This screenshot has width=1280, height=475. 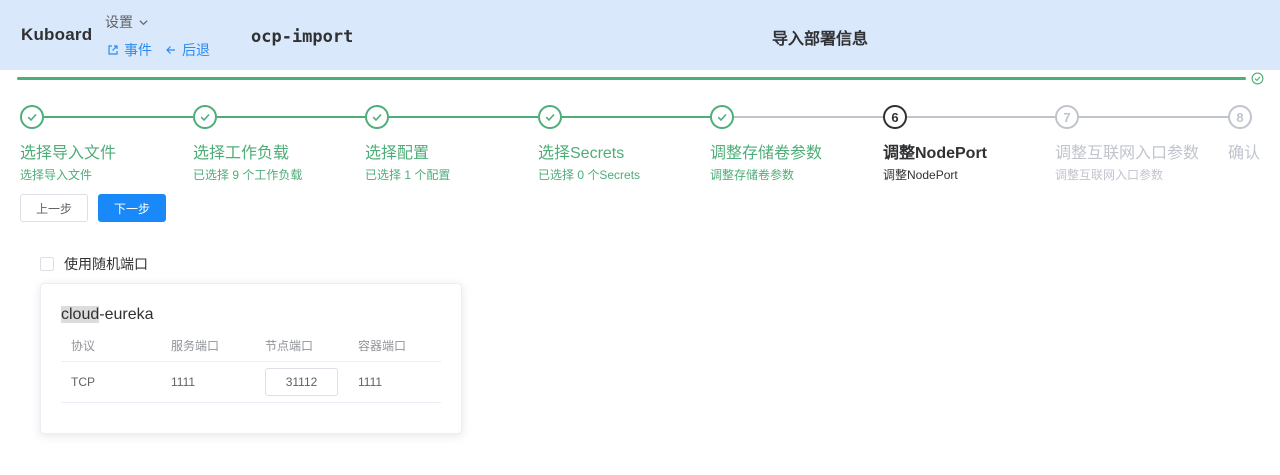 What do you see at coordinates (241, 153) in the screenshot?
I see `step-title: 选择工作负载` at bounding box center [241, 153].